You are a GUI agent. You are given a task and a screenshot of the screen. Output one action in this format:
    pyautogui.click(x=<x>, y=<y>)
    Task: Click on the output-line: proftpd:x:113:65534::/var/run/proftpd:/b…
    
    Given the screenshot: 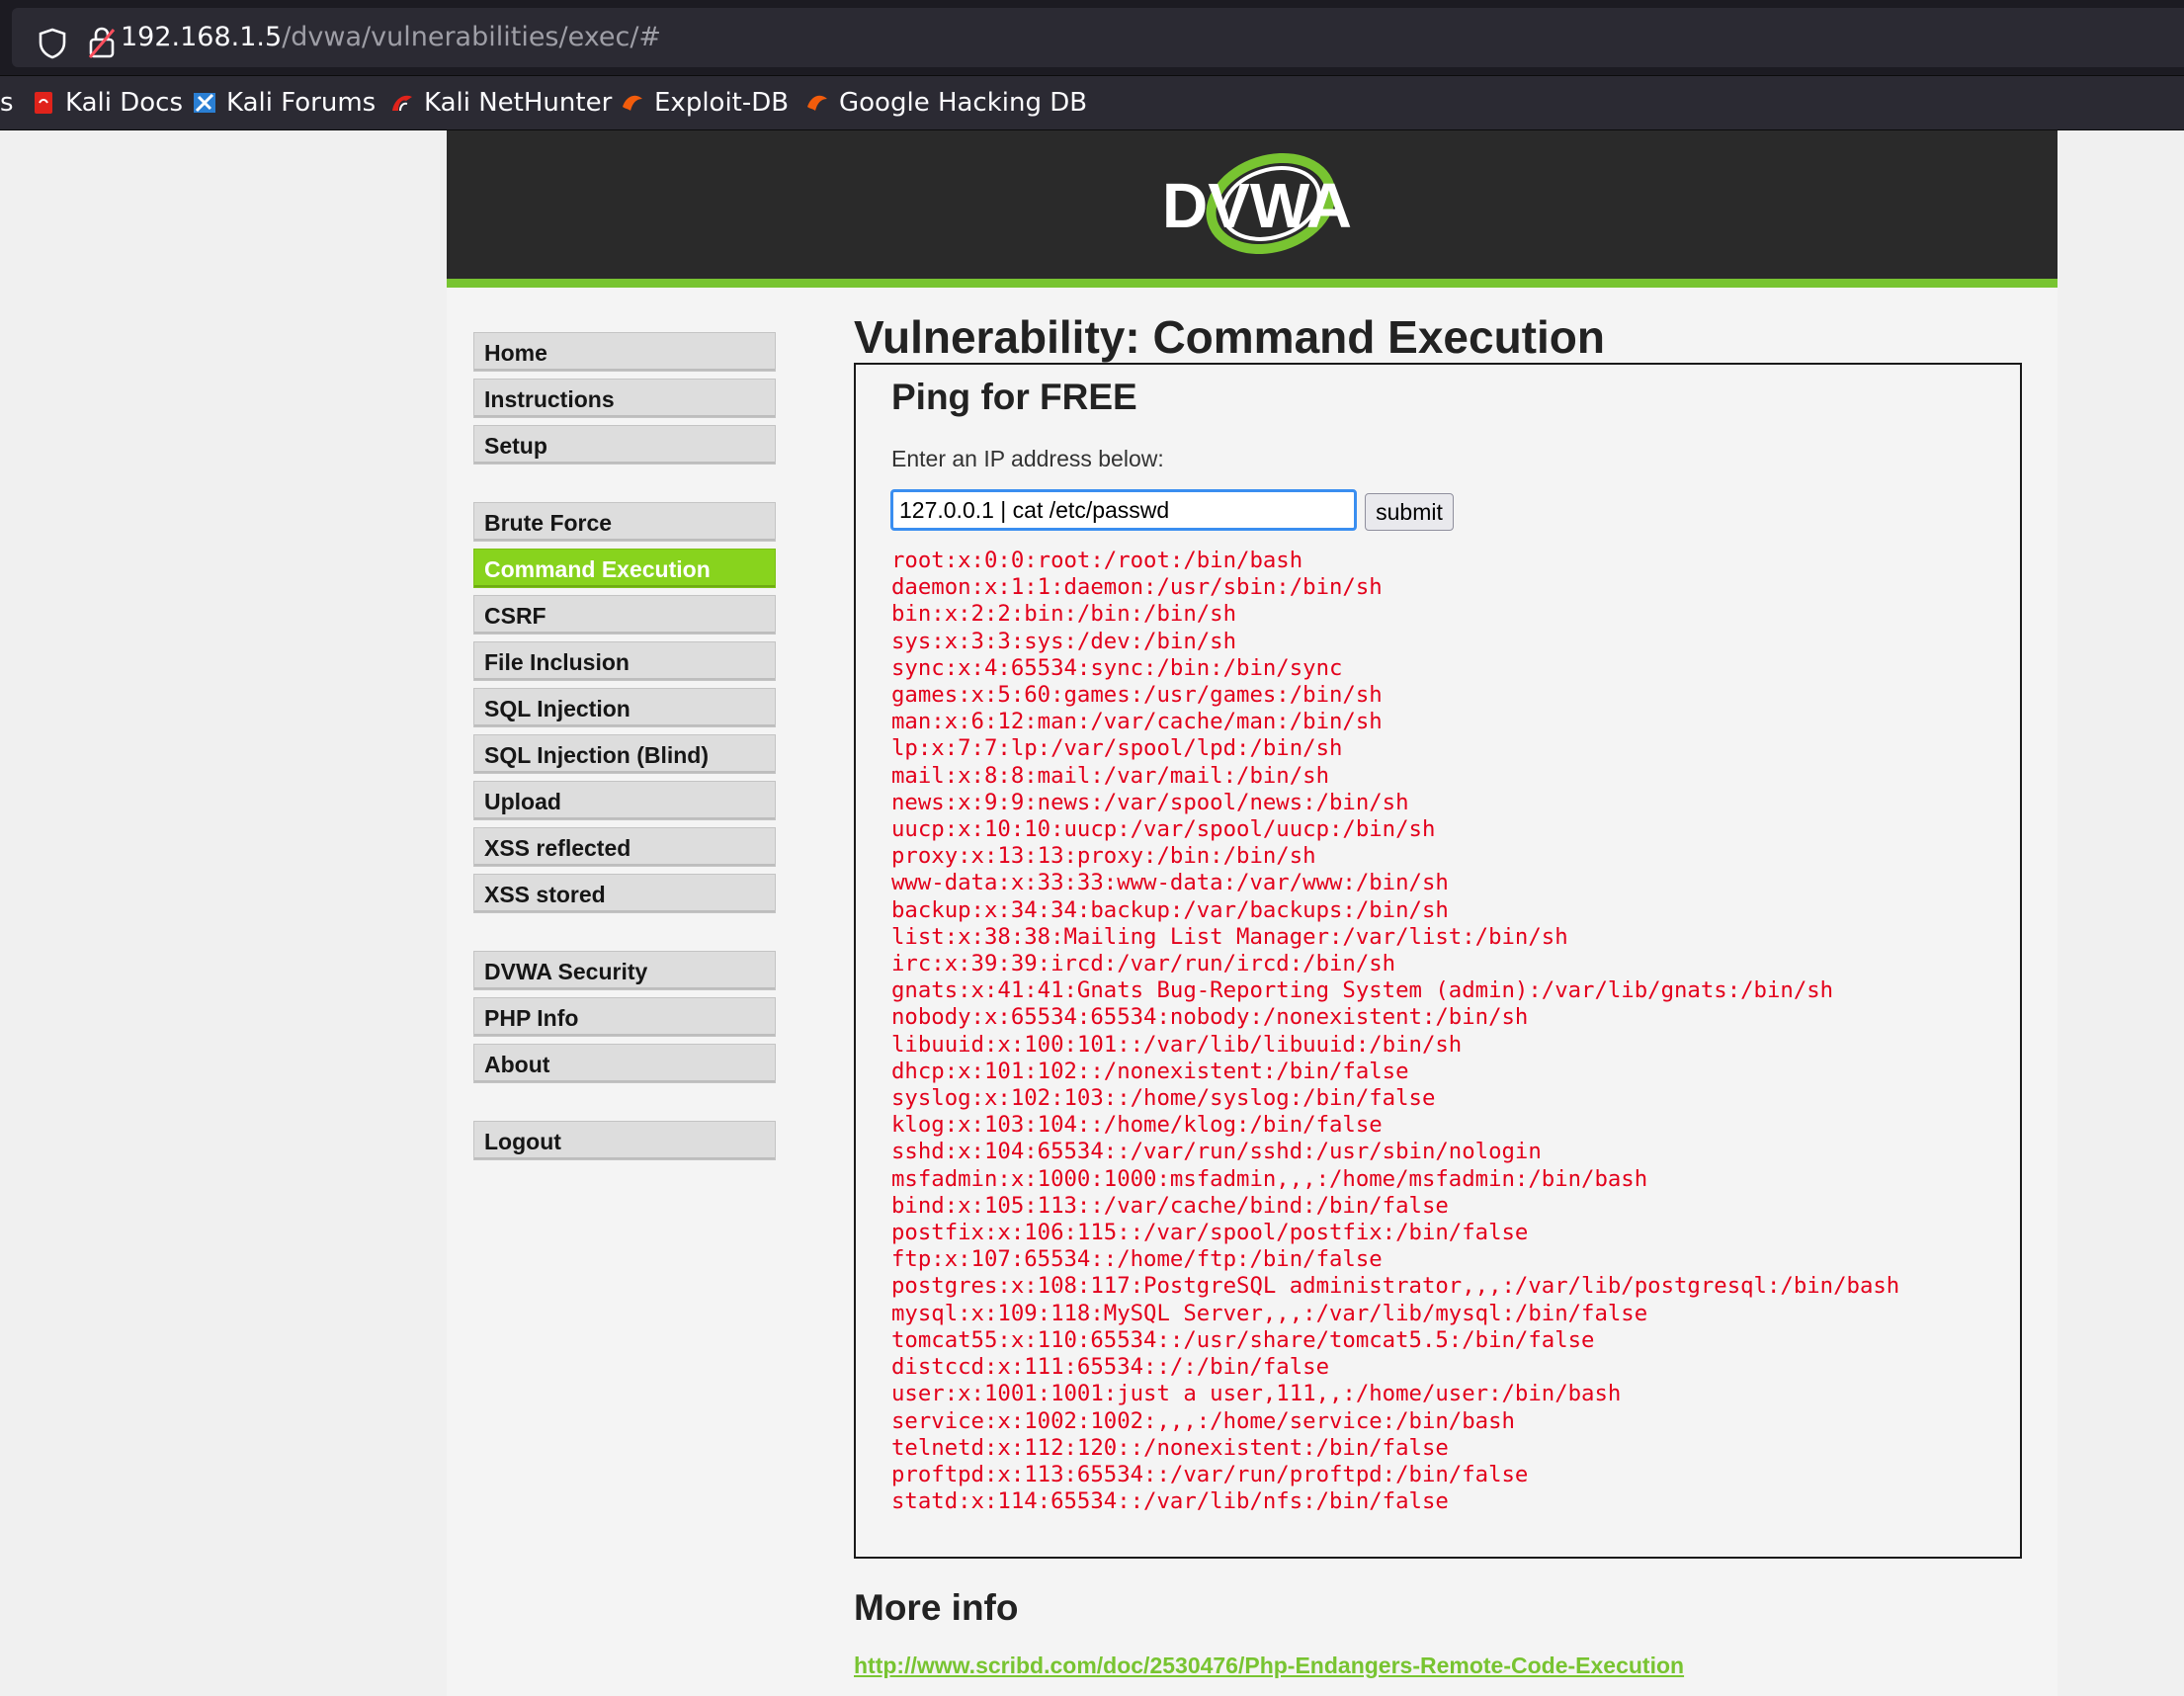 What is the action you would take?
    pyautogui.click(x=1210, y=1474)
    